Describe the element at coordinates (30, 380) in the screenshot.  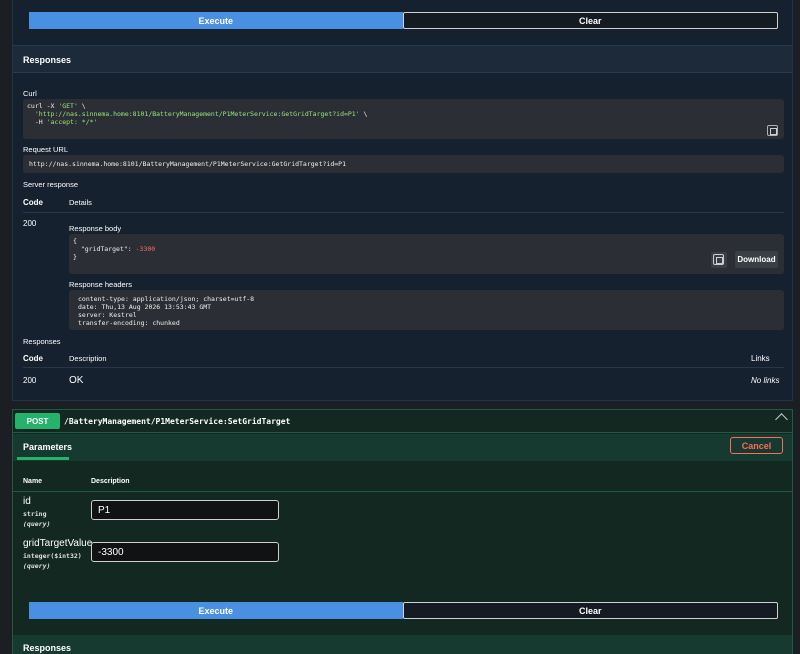
I see `documented-response-code: 200` at that location.